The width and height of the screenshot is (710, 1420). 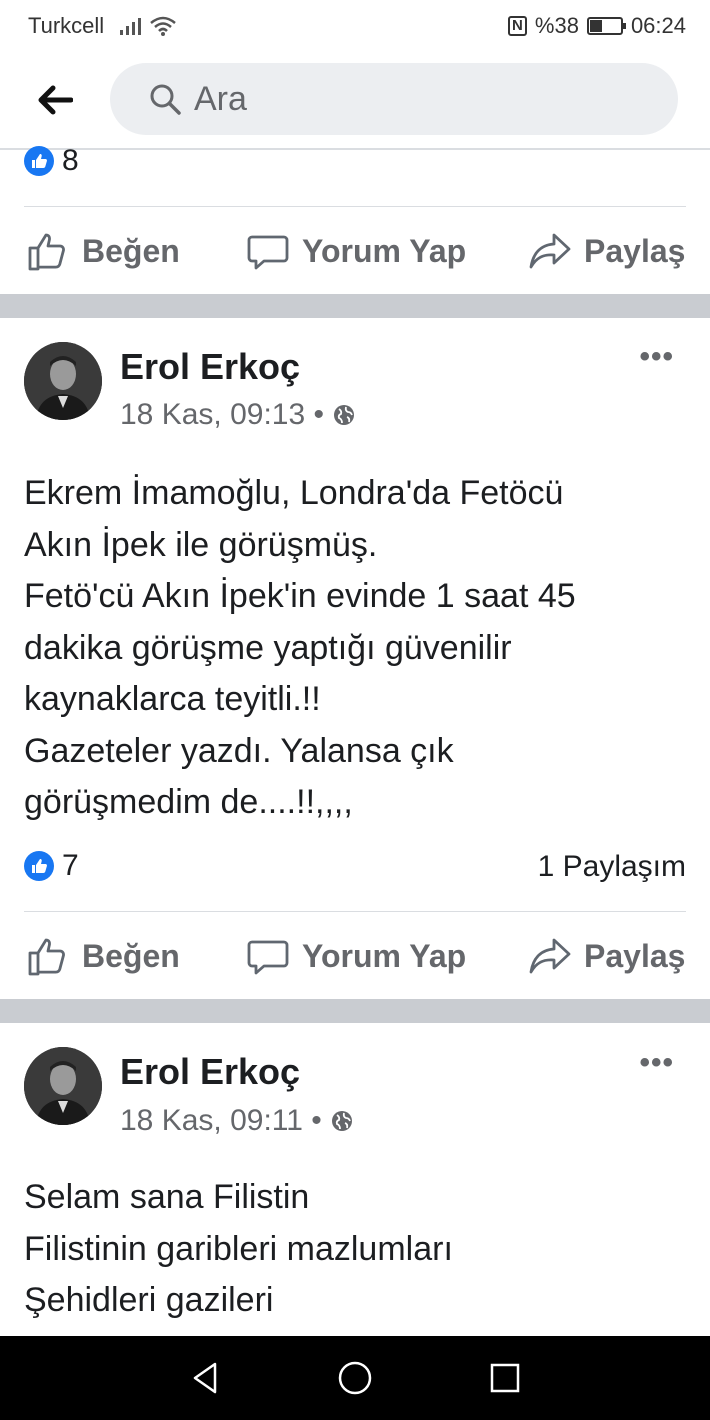 I want to click on search-input, so click(x=404, y=99).